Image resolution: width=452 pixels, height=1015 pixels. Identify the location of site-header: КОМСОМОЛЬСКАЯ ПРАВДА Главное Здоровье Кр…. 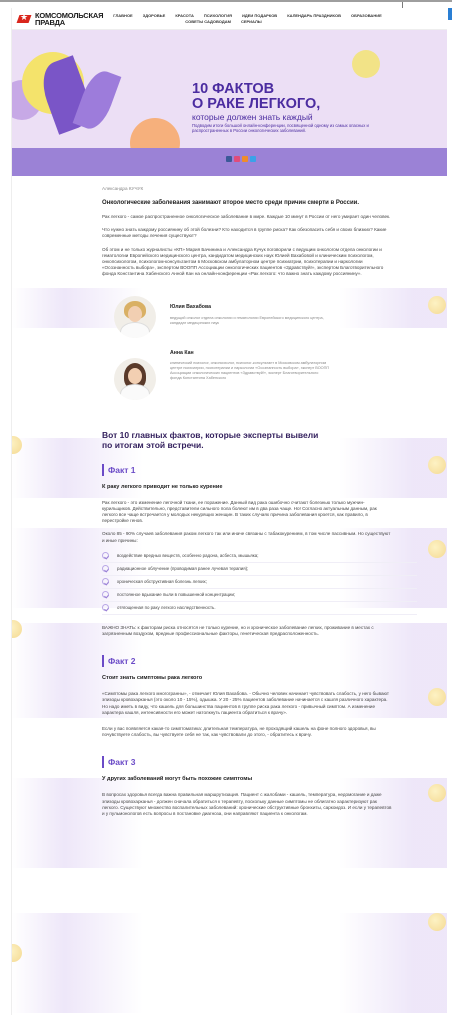
(229, 19).